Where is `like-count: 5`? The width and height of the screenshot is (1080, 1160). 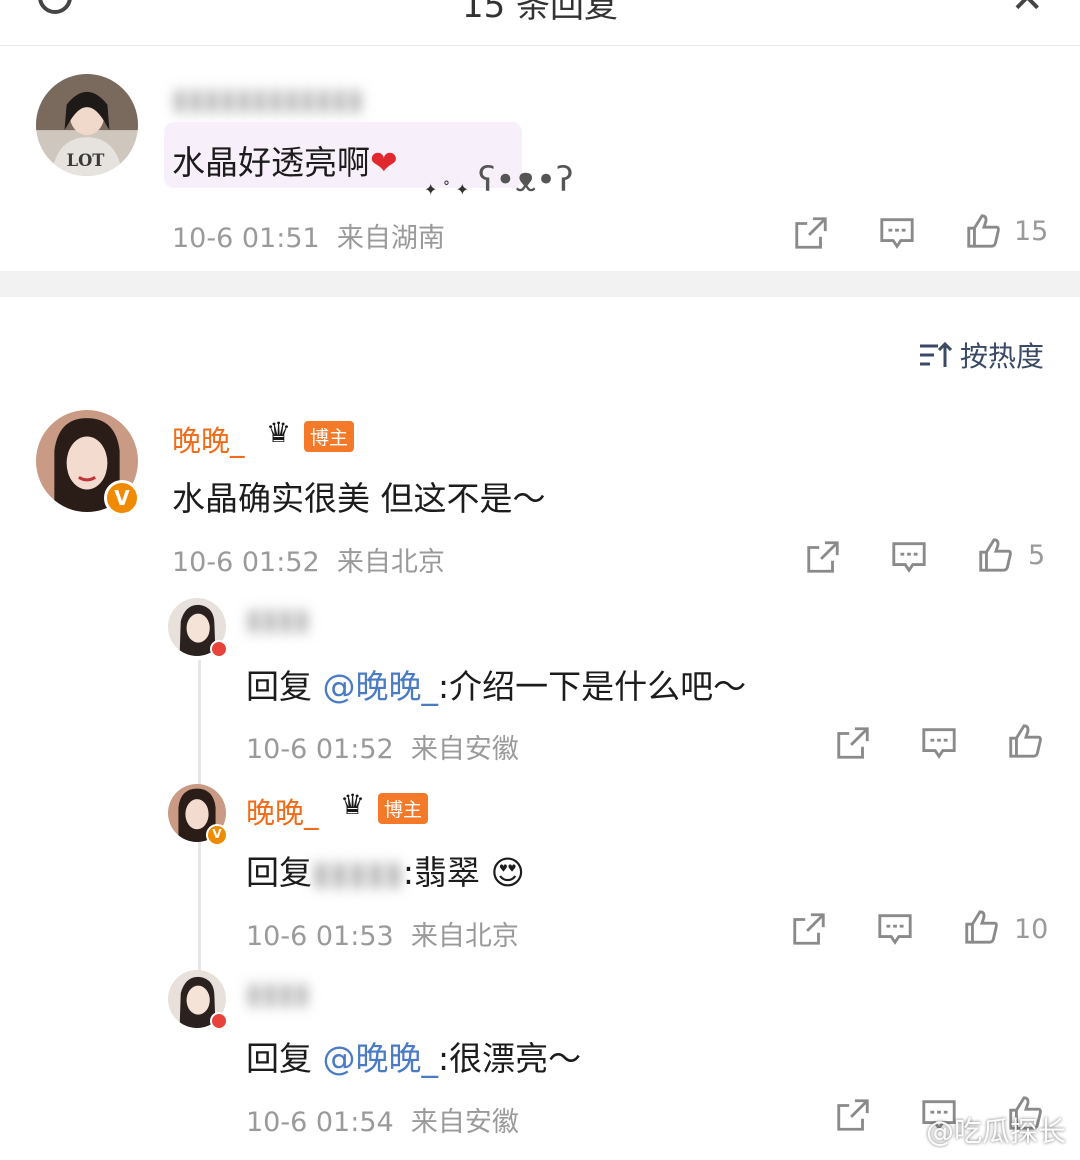 like-count: 5 is located at coordinates (1037, 555).